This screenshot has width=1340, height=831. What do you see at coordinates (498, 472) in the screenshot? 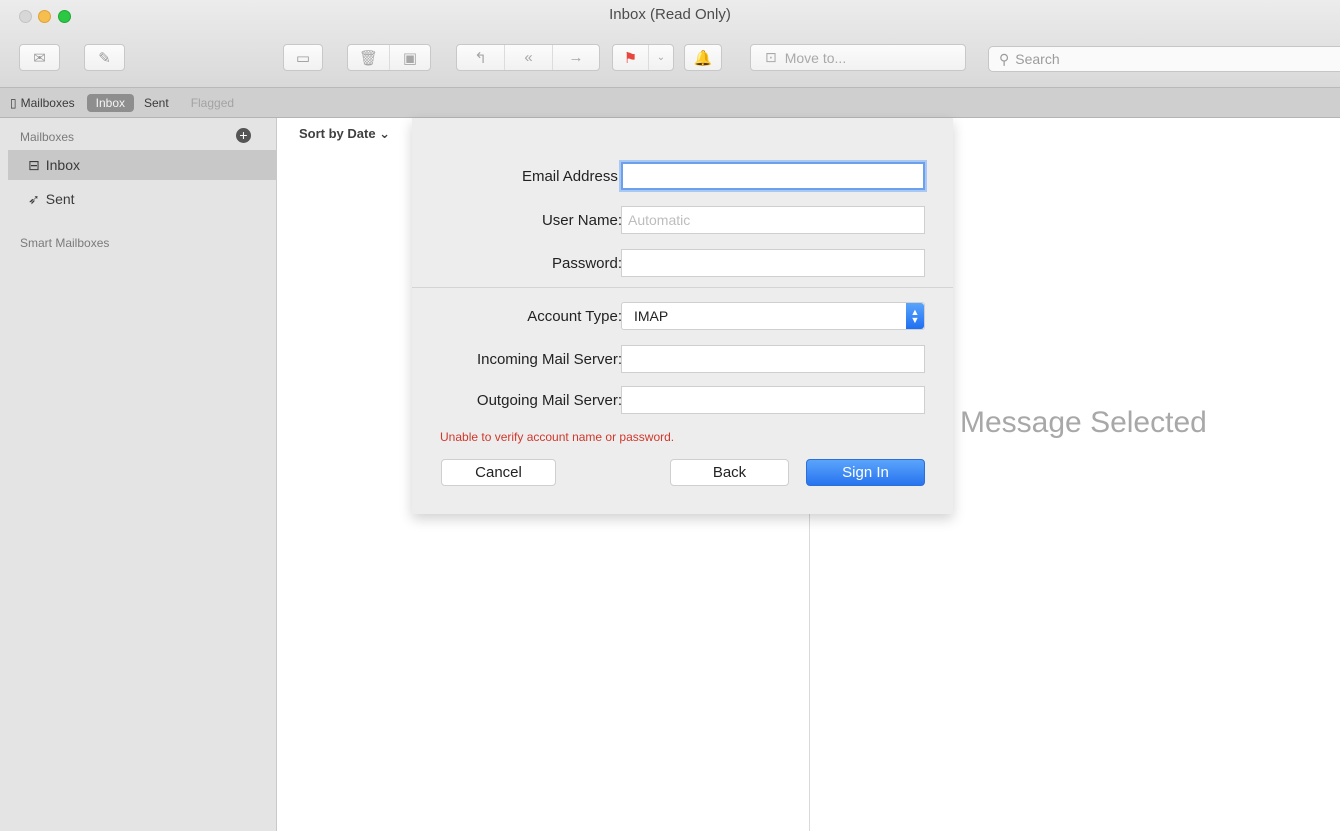
I see `cancel-button: Cancel` at bounding box center [498, 472].